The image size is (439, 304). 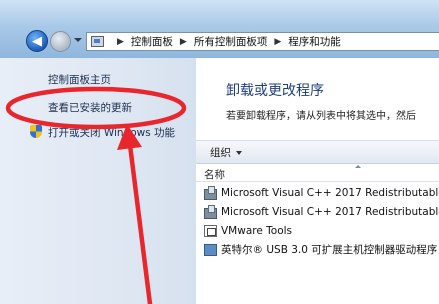 I want to click on back-arrow-icon: ◀, so click(x=37, y=41).